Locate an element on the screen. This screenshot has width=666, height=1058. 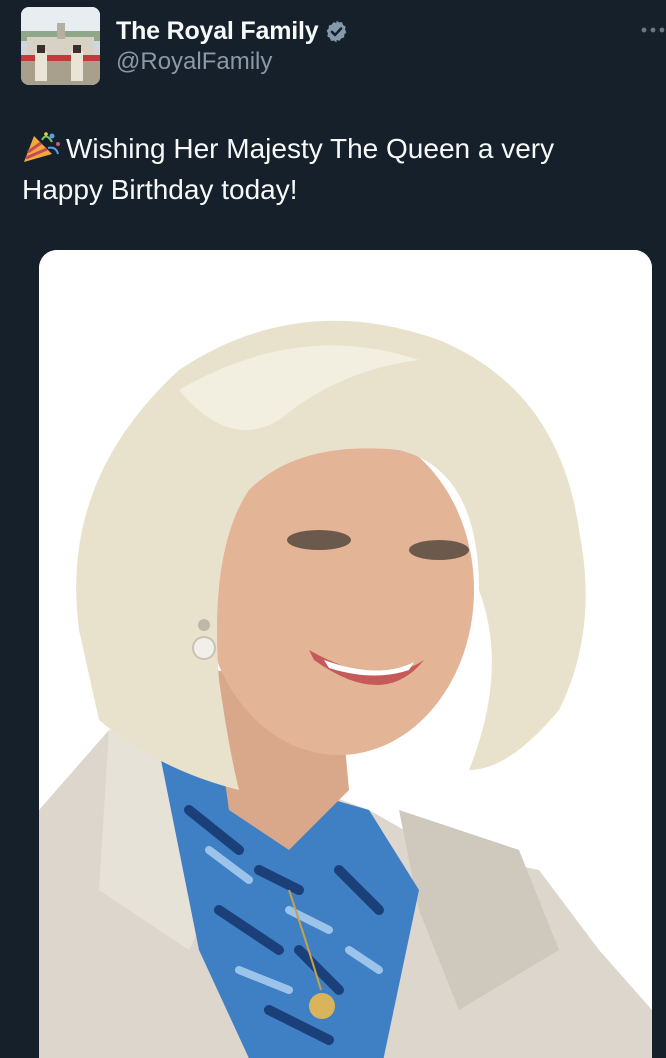
tweet-text-line-2: Happy Birthday today! is located at coordinates (160, 189).